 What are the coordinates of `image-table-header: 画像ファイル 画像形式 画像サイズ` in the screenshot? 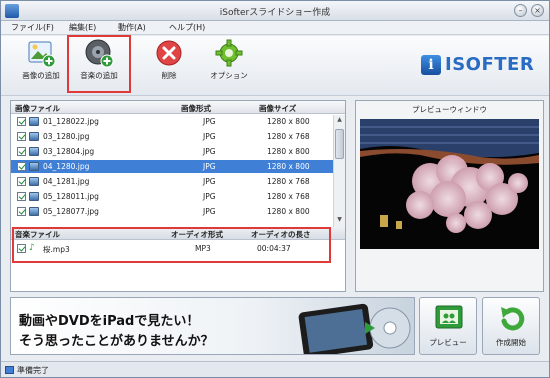 It's located at (178, 107).